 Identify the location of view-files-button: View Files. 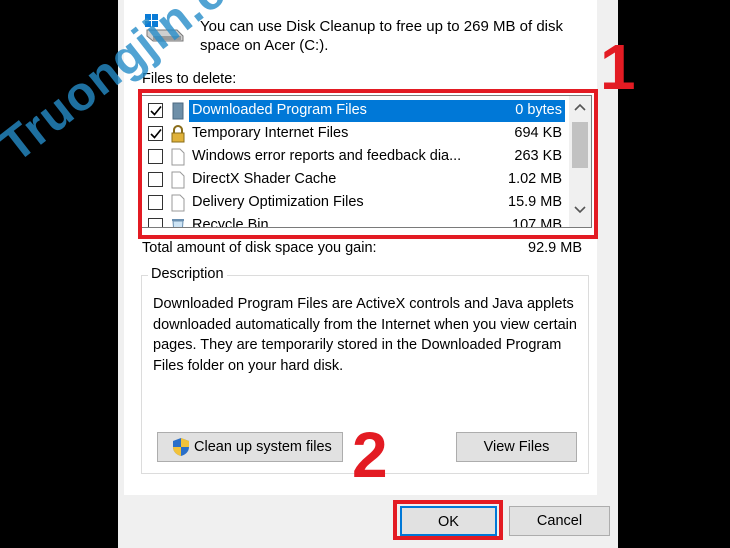
(516, 447).